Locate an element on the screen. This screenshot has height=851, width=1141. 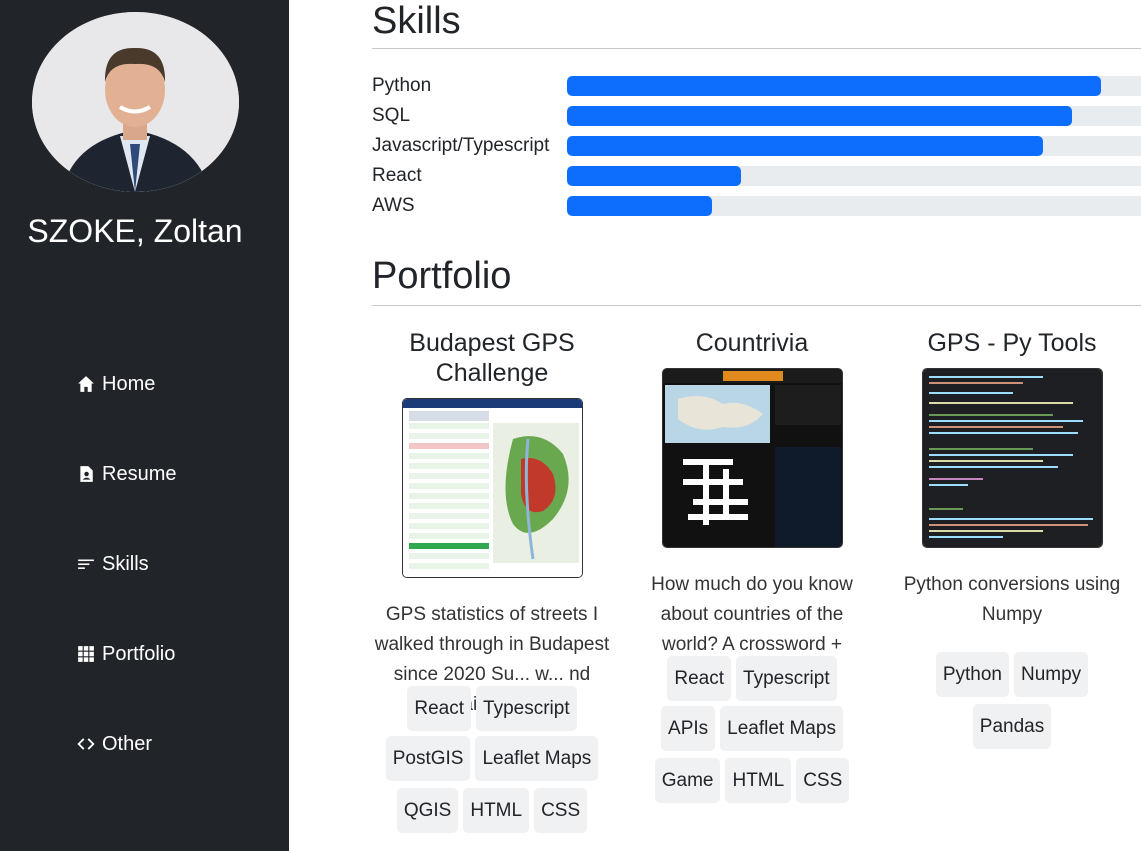
skill-label: Javascript/Typescript is located at coordinates (461, 145).